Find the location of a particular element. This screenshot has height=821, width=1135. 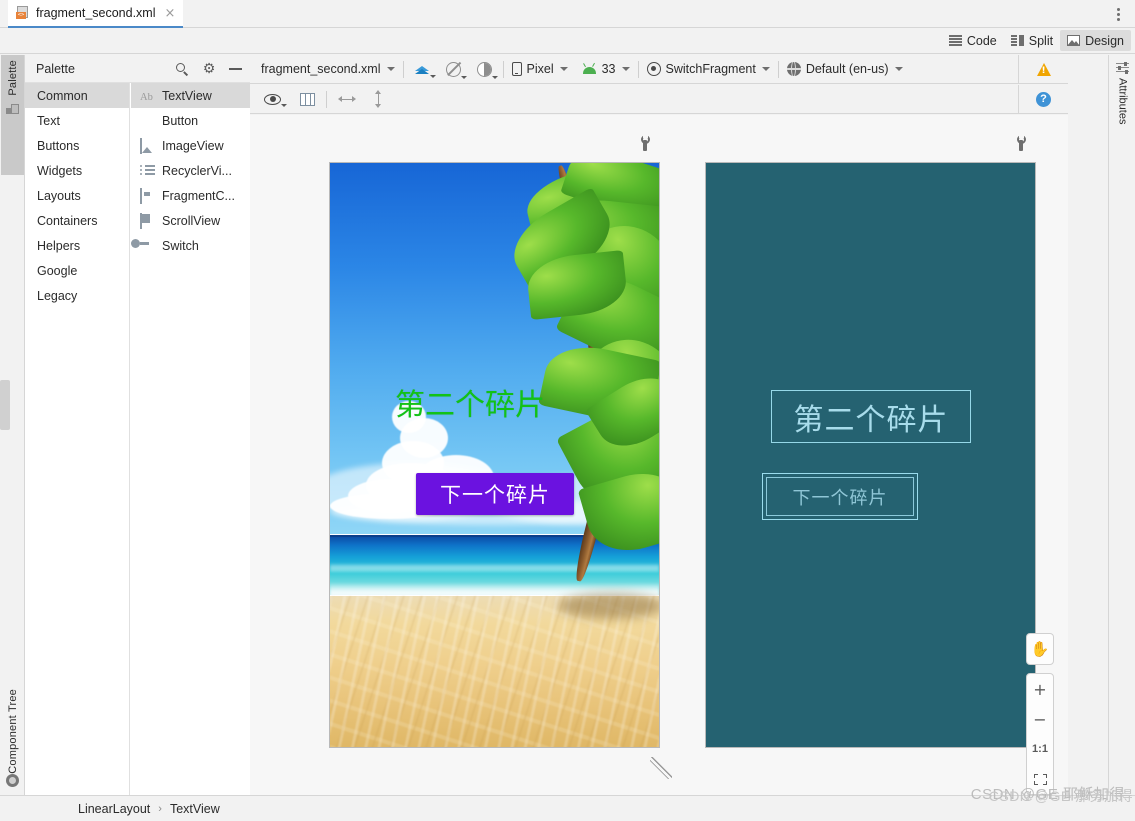

zoom-in-button: + is located at coordinates (1040, 689).